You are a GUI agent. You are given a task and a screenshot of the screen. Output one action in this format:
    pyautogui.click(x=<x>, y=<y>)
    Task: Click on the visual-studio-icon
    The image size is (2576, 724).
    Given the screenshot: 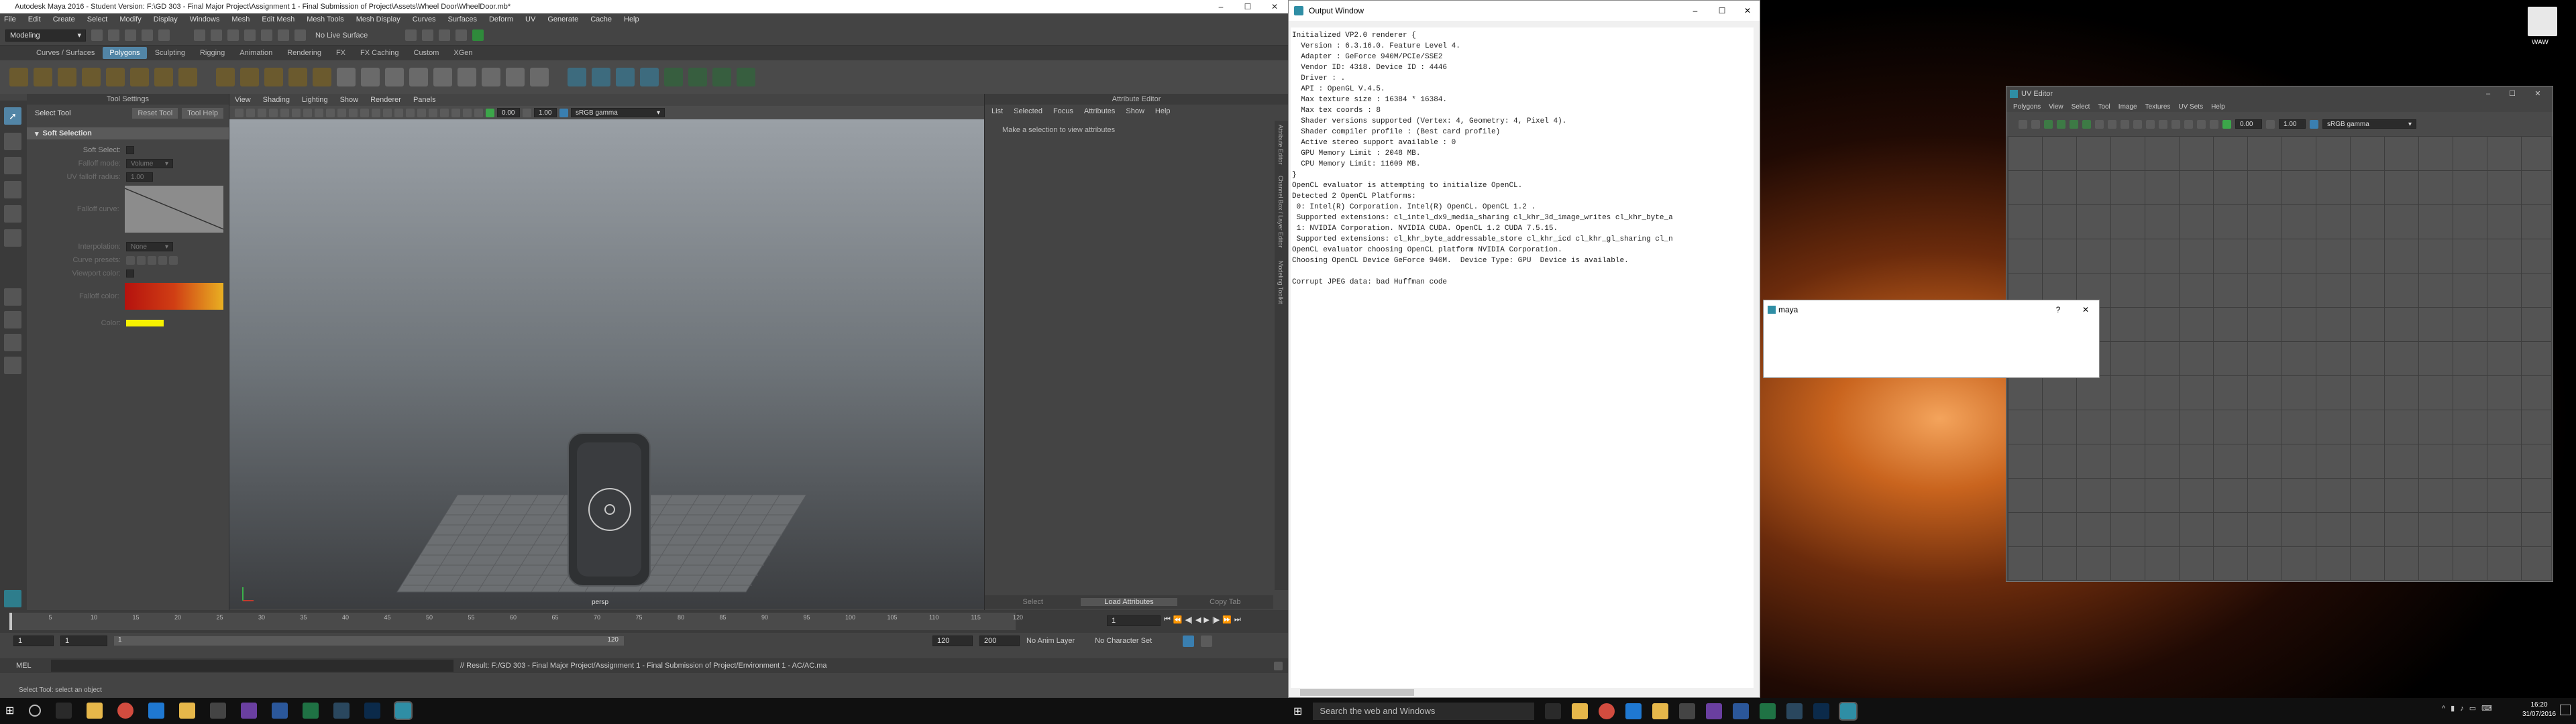 What is the action you would take?
    pyautogui.click(x=1714, y=711)
    